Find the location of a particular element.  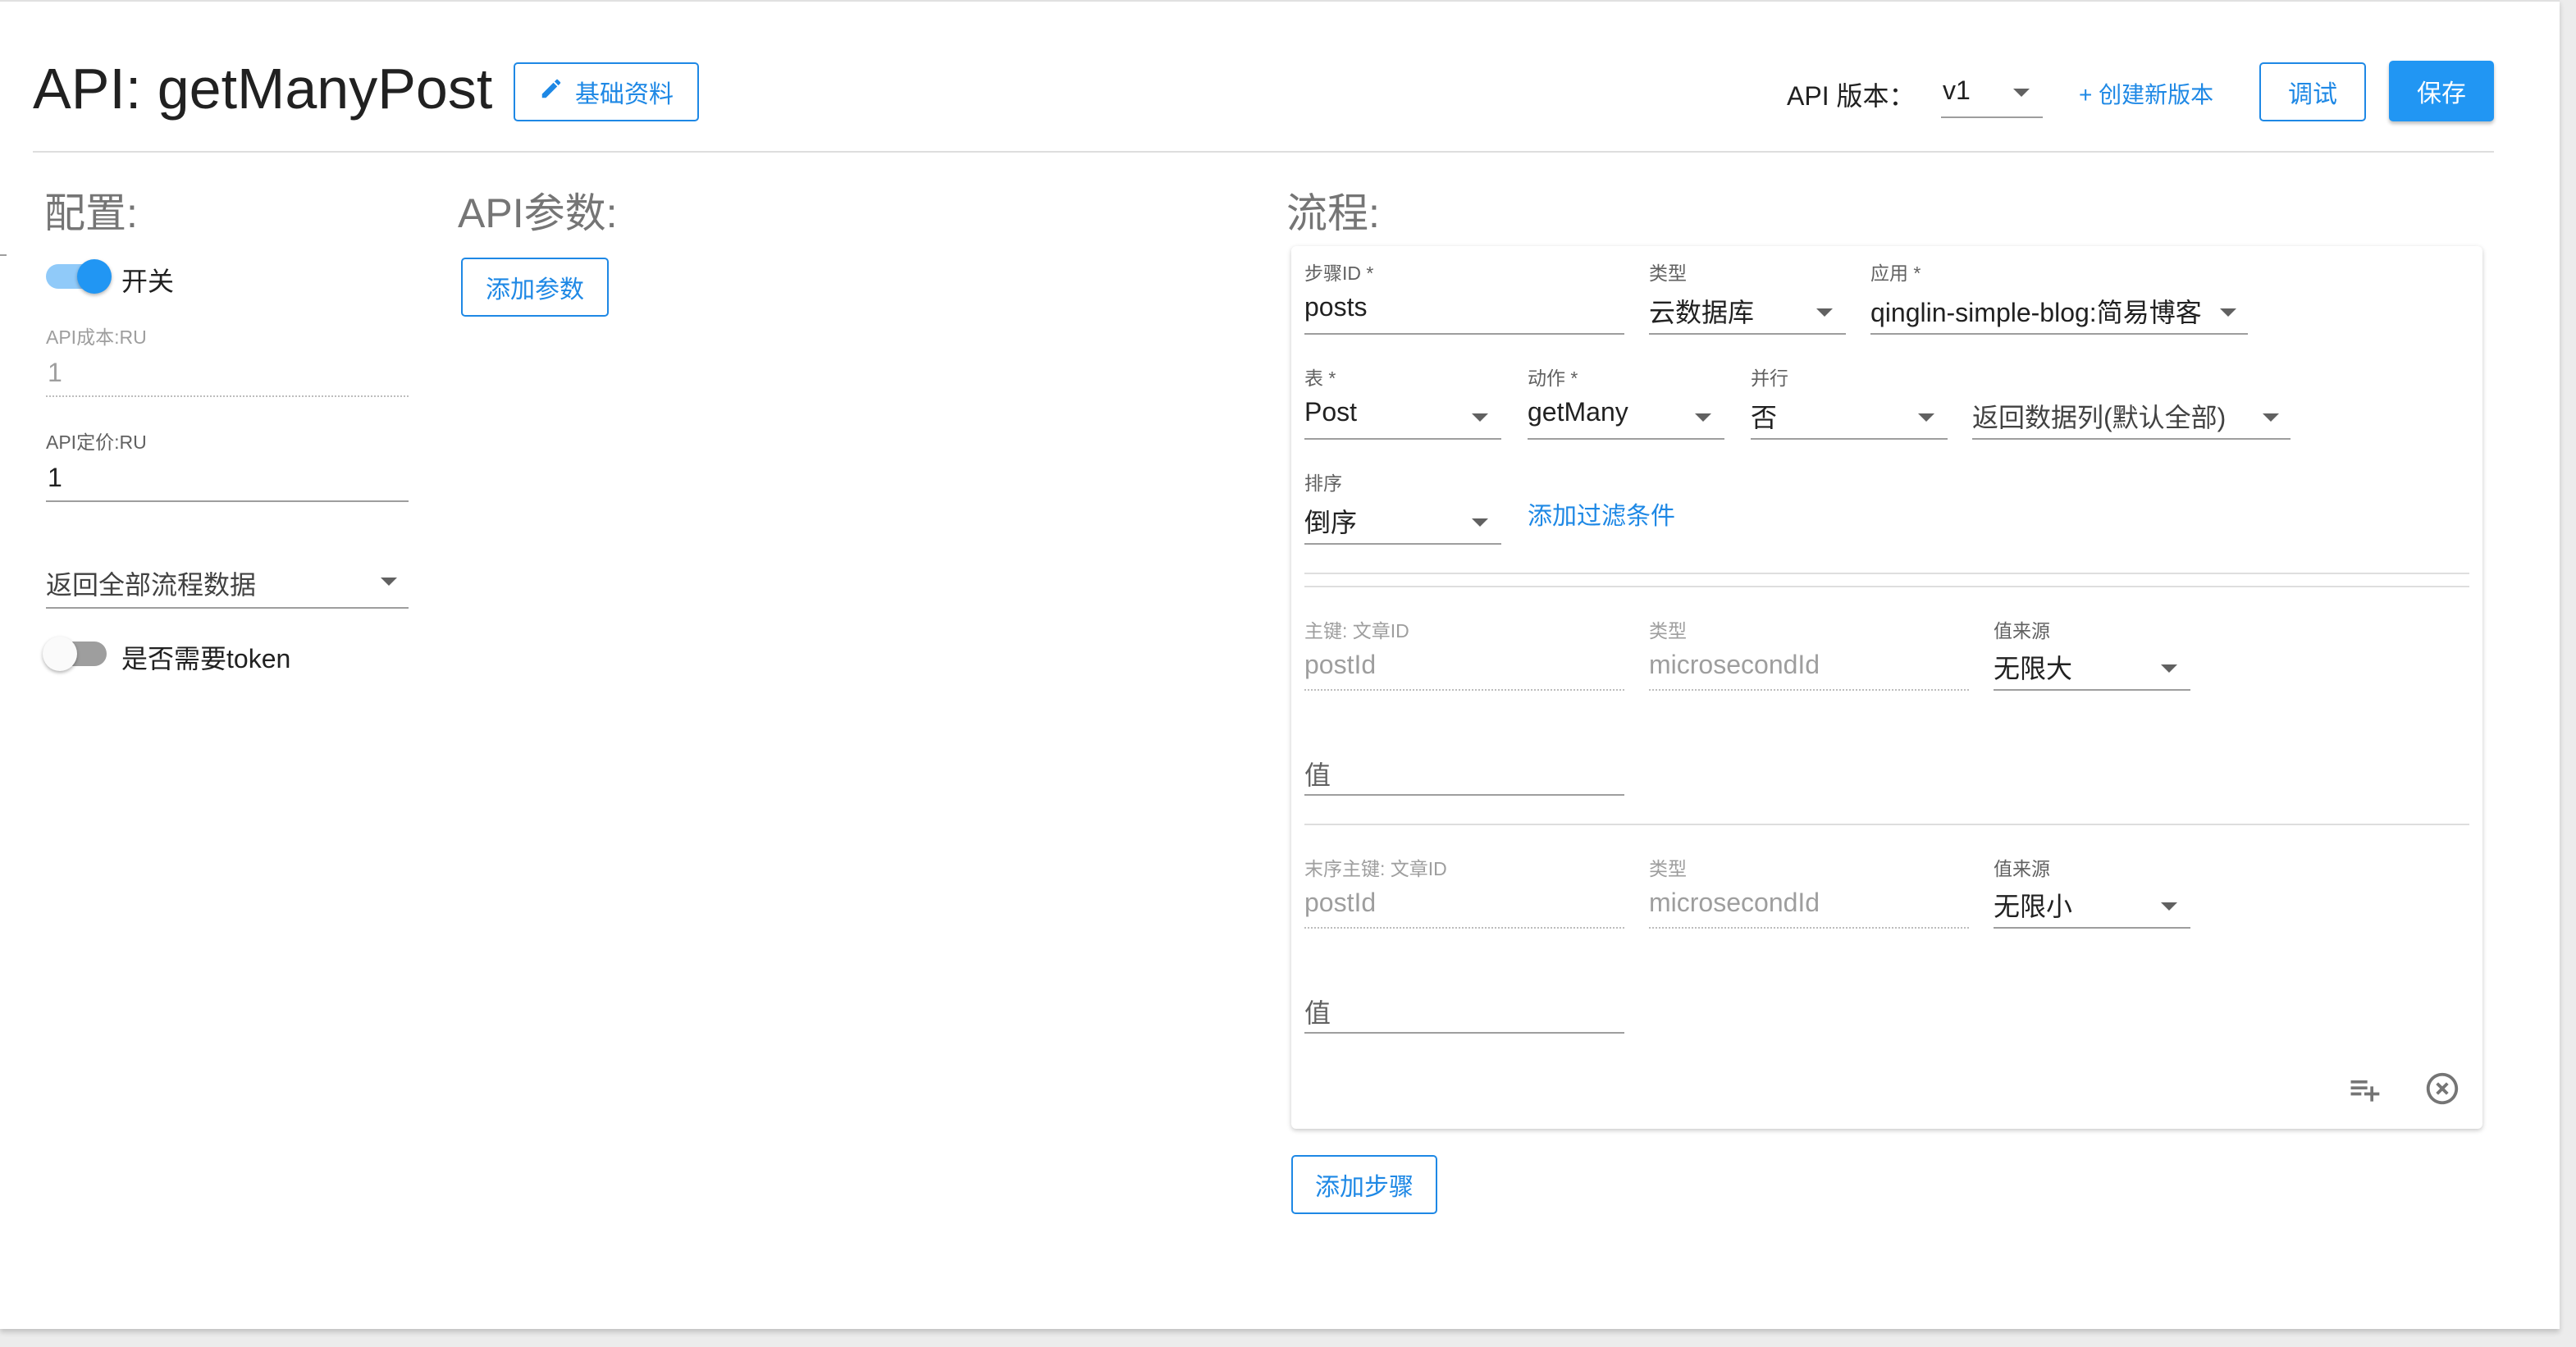

app-label: 应用 * is located at coordinates (1895, 273).